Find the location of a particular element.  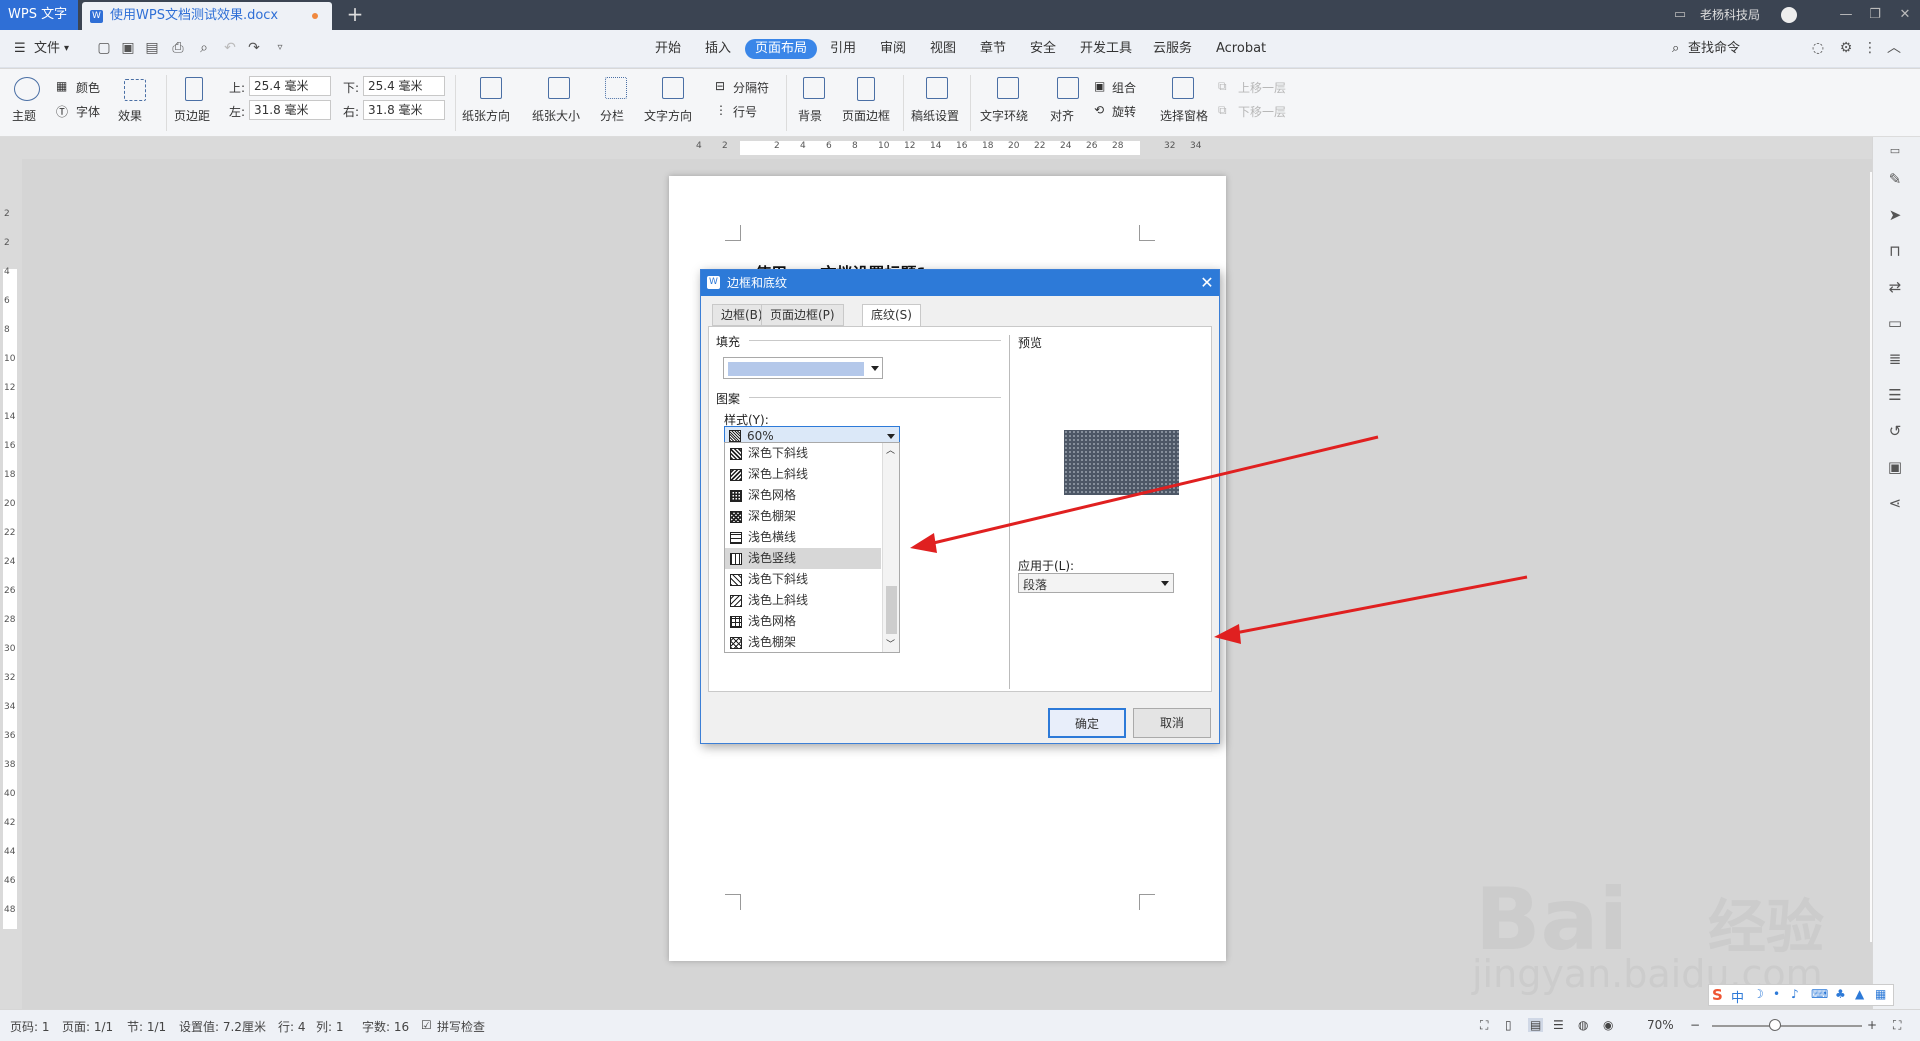

ime-toolbar: S 中 ☽ • ♪ ⌨ ♣ ▲ ▦ is located at coordinates (1801, 995).